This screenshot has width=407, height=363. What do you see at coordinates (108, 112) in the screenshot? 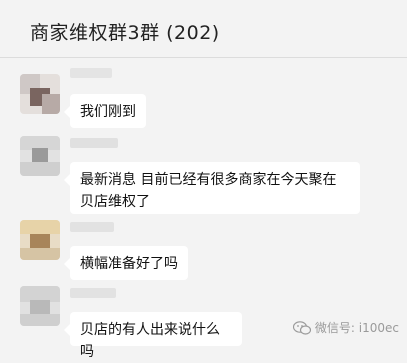
I see `message-text: 我们刚到` at bounding box center [108, 112].